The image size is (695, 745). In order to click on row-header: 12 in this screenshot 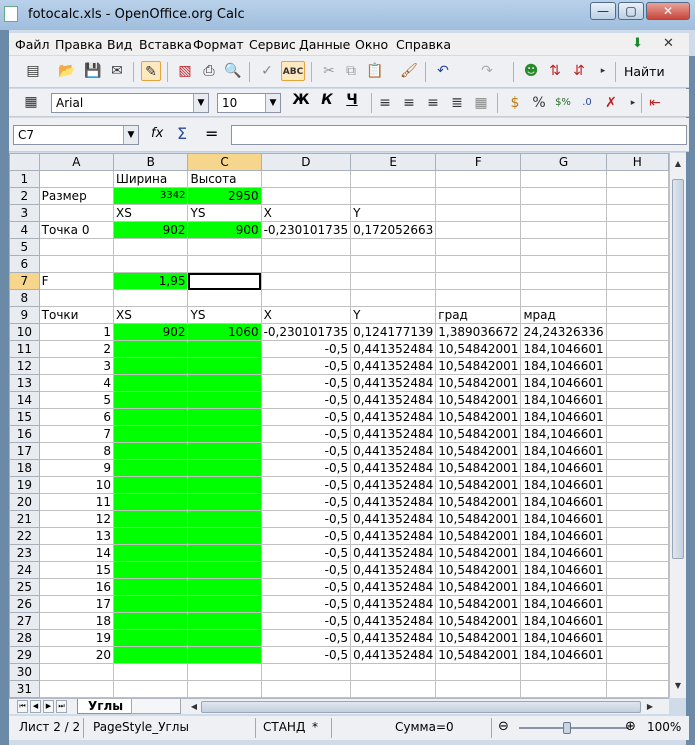, I will do `click(24, 366)`.